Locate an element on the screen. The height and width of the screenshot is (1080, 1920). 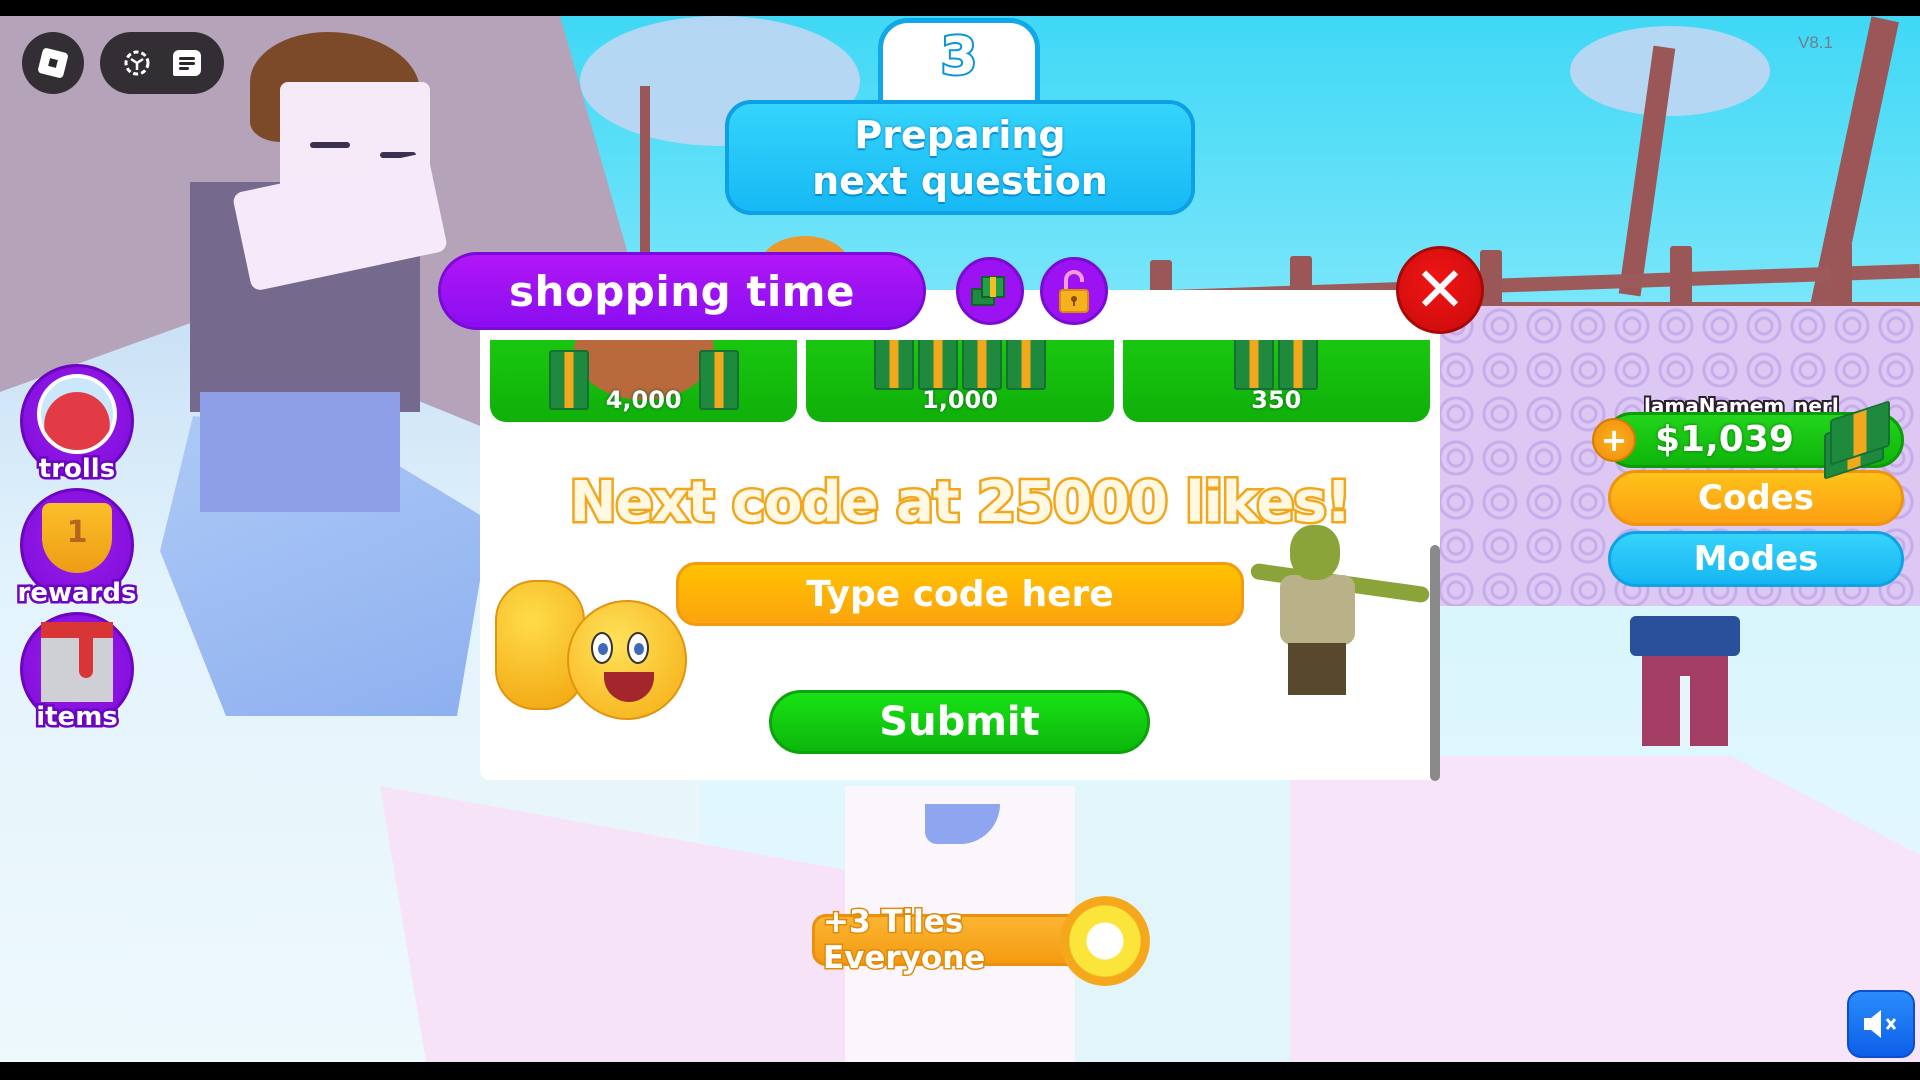
sun-burst-icon is located at coordinates (1105, 941).